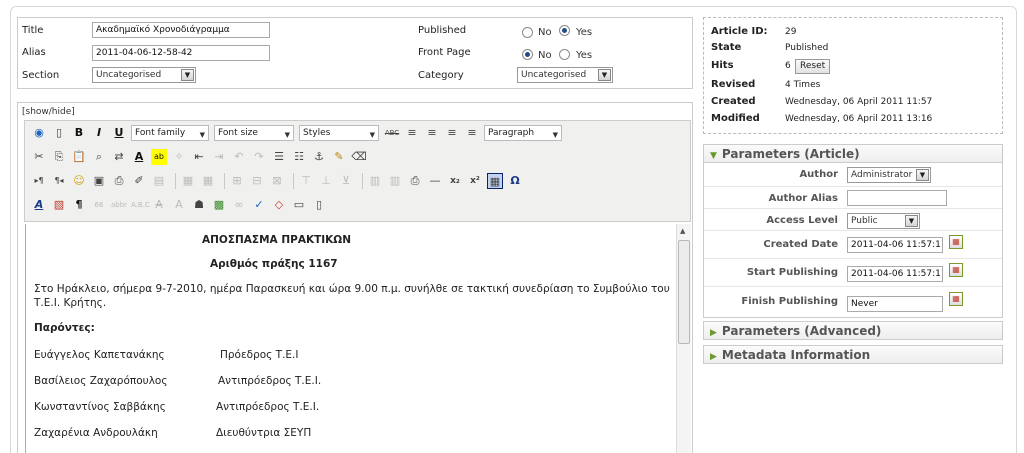 This screenshot has width=1024, height=453. What do you see at coordinates (259, 205) in the screenshot?
I see `spellcheck-icon: ✓` at bounding box center [259, 205].